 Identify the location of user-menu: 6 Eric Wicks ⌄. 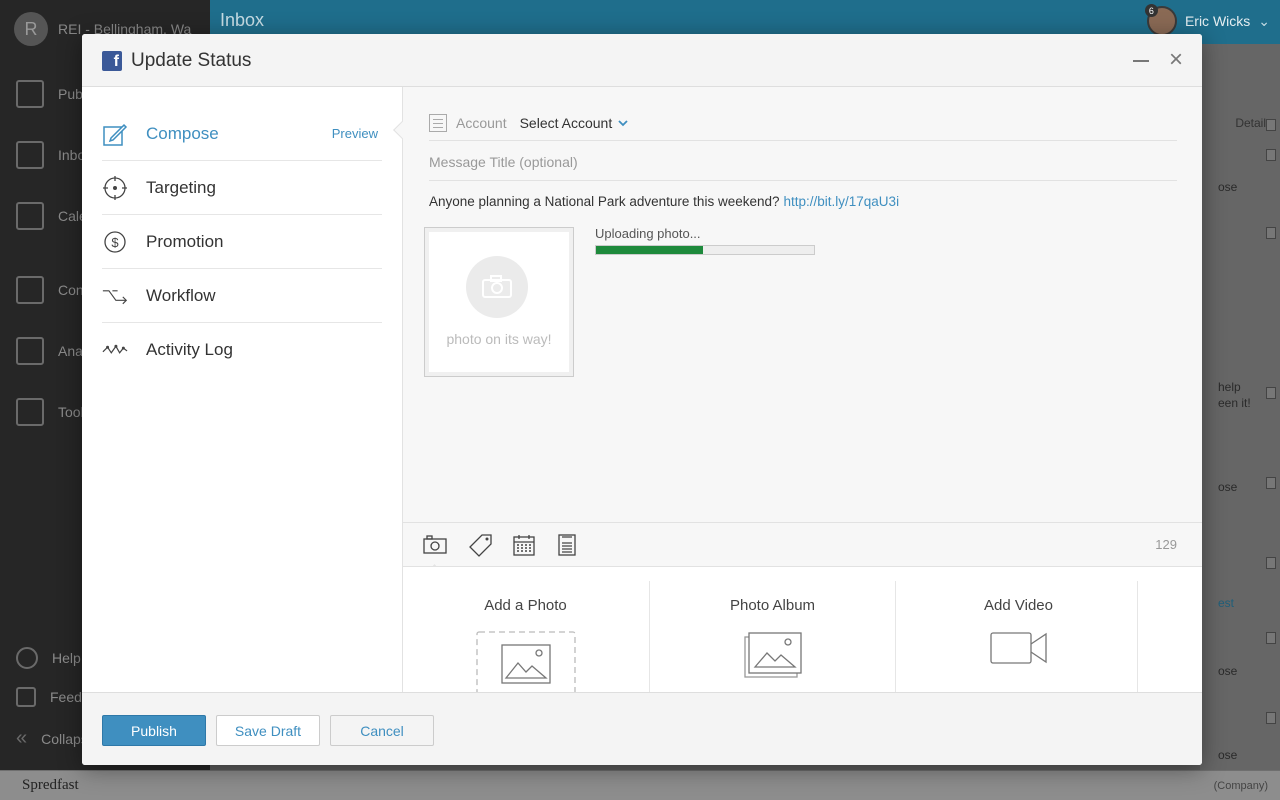
(1207, 20).